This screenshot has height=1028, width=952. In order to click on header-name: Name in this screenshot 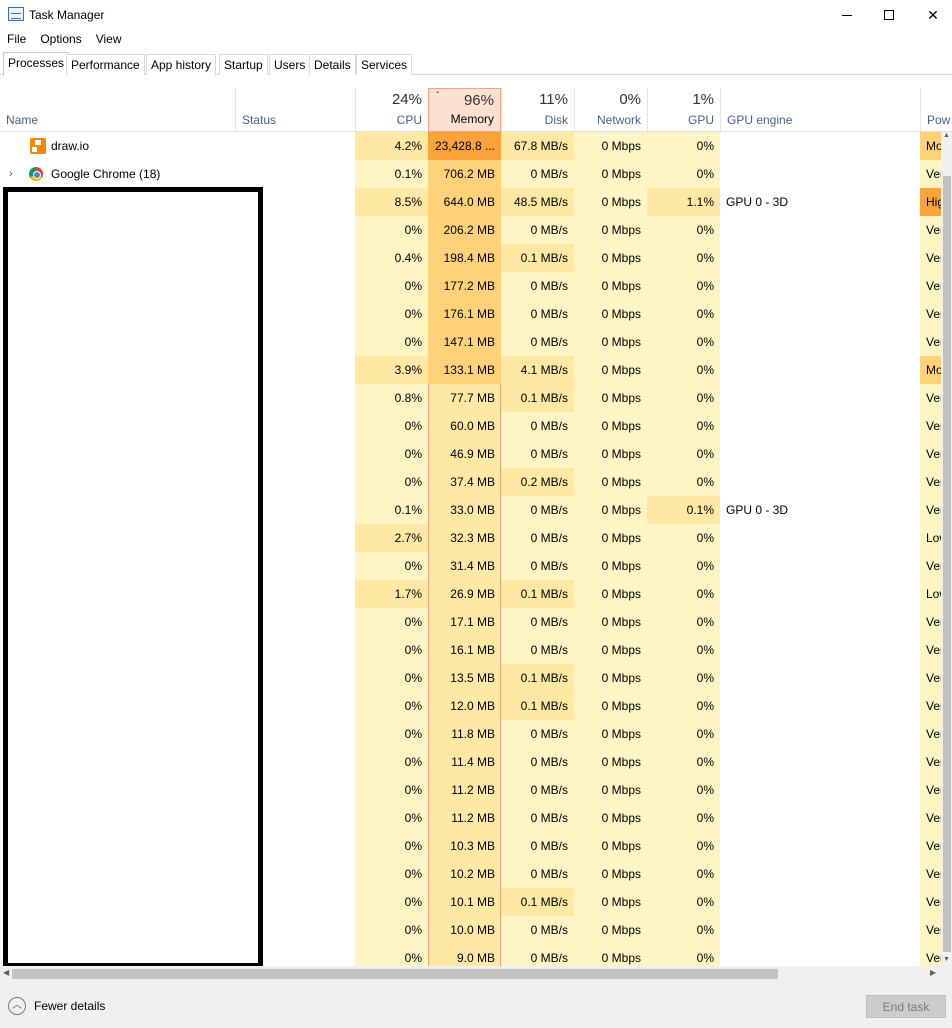, I will do `click(117, 110)`.